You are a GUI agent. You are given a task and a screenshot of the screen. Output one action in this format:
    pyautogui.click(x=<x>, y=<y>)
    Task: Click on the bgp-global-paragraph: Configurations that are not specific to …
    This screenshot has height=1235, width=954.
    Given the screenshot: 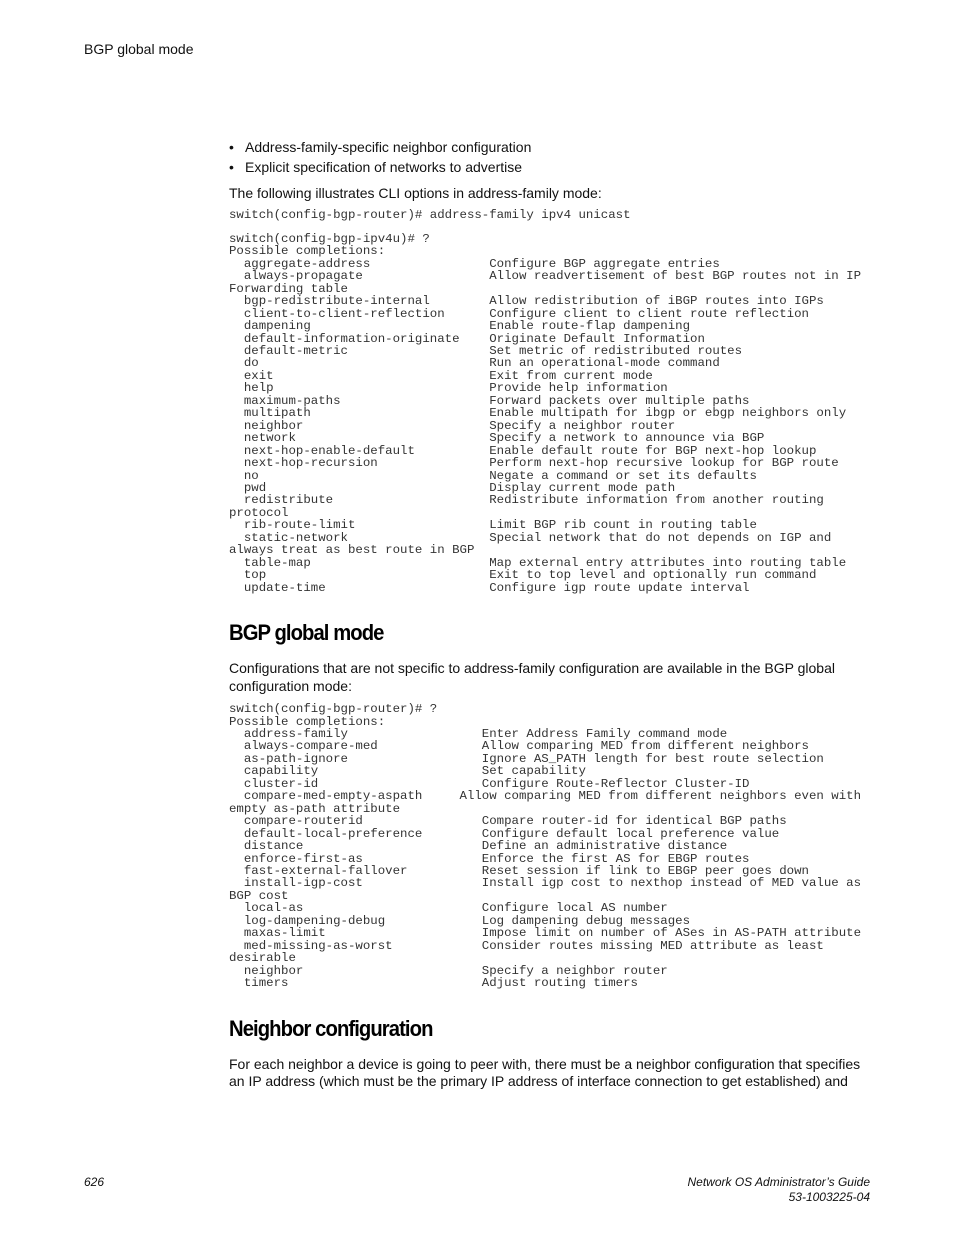 What is the action you would take?
    pyautogui.click(x=532, y=677)
    